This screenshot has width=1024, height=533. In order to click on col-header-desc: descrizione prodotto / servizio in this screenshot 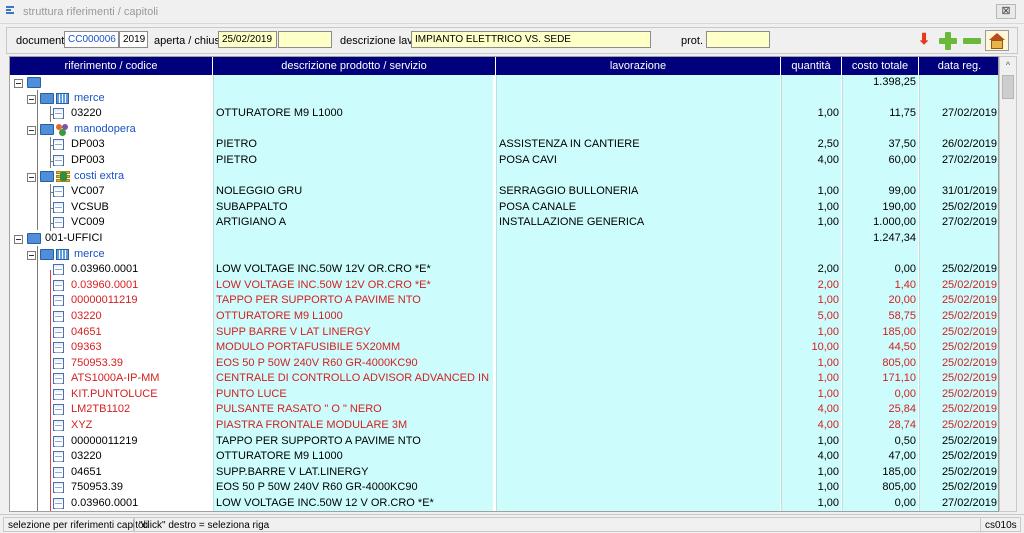, I will do `click(354, 66)`.